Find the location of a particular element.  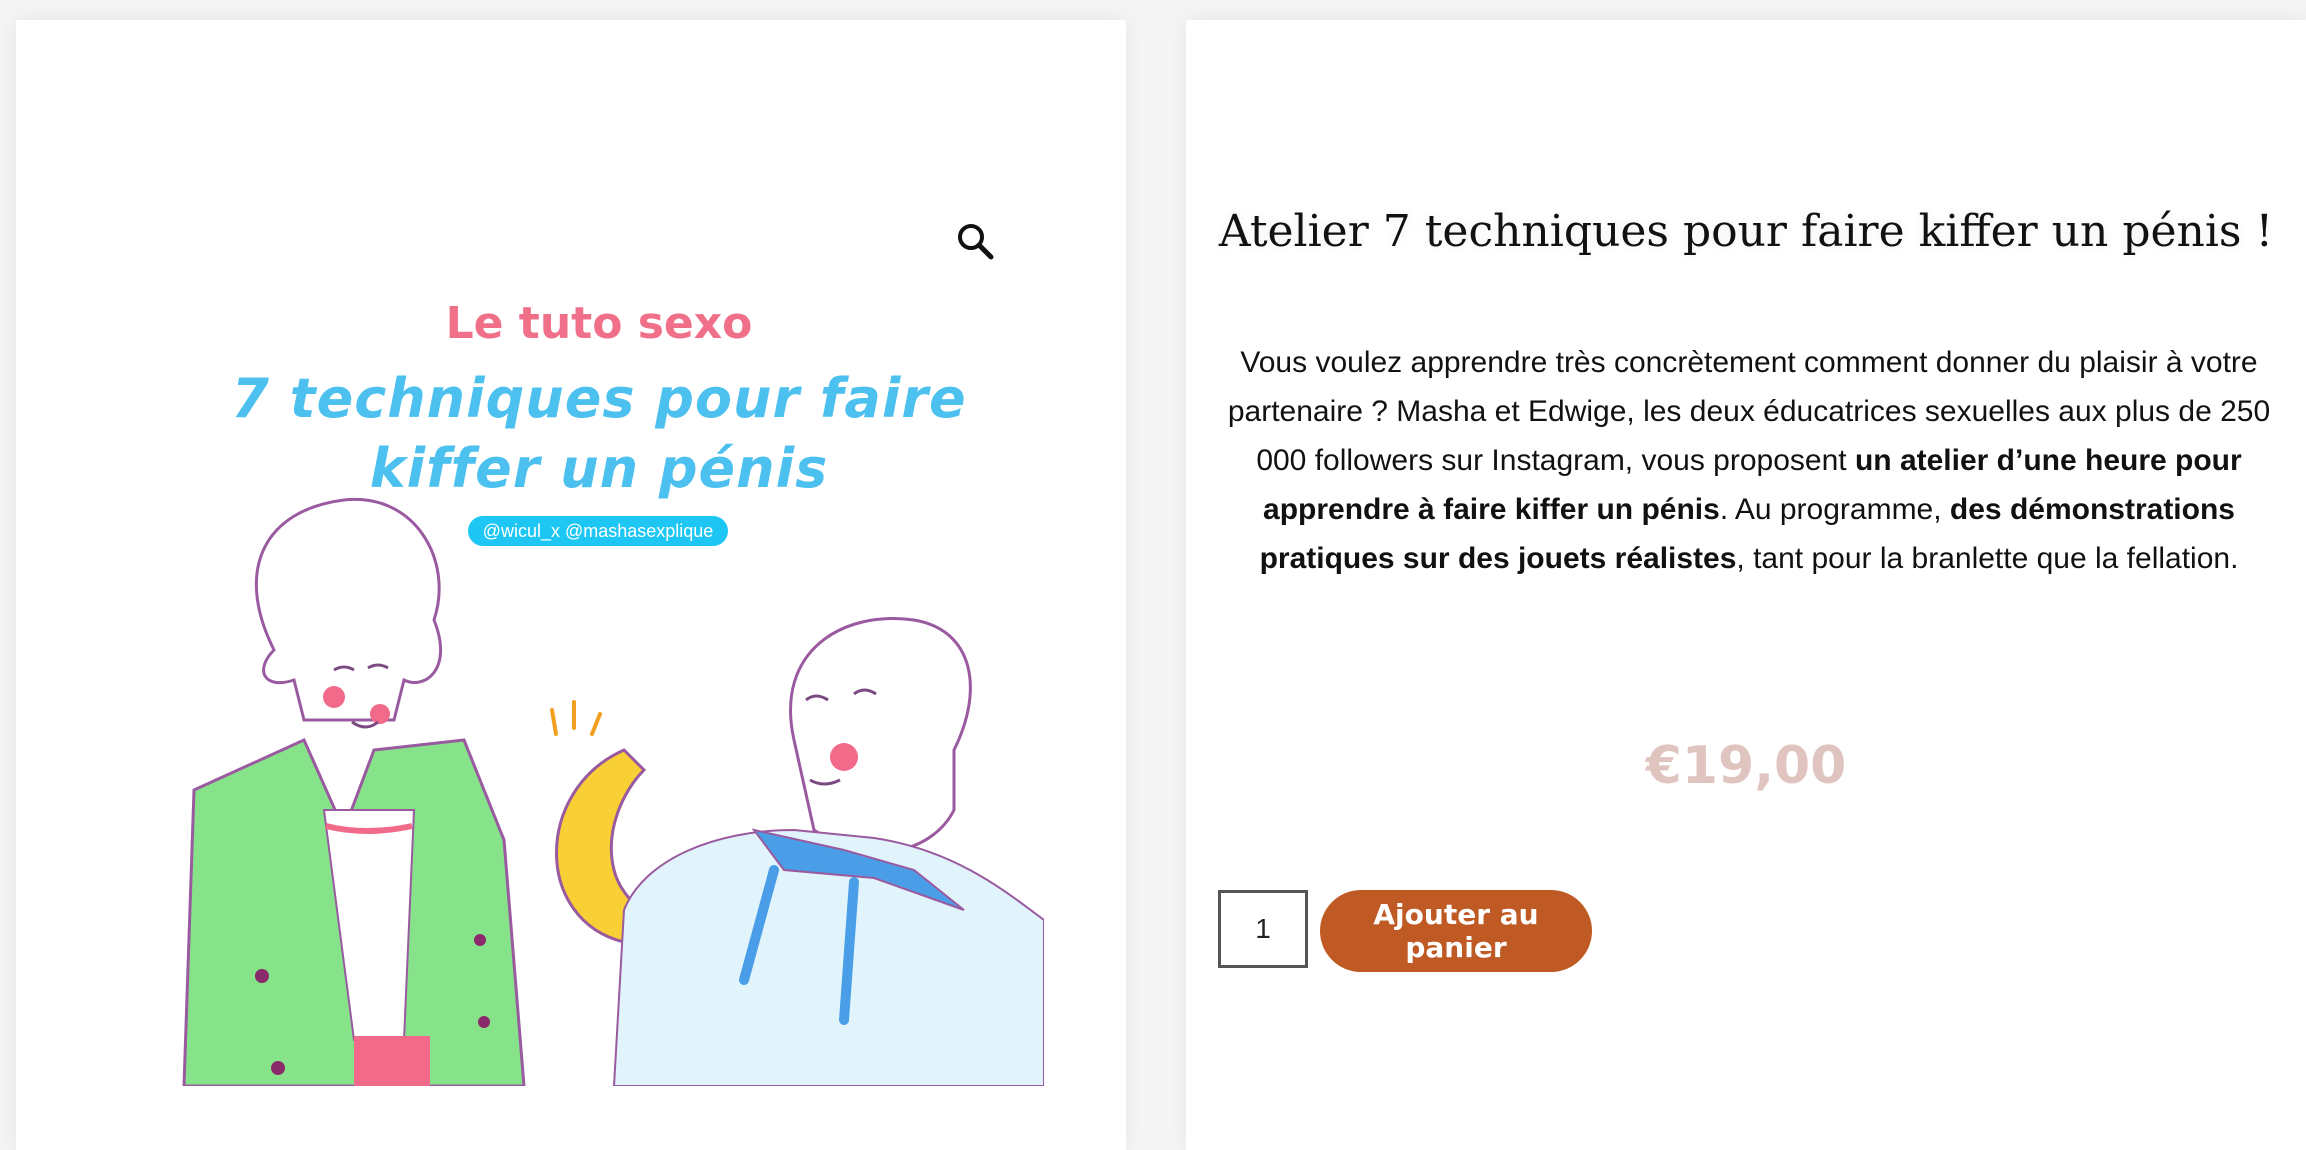

image-kicker: Le tuto sexo is located at coordinates (599, 323).